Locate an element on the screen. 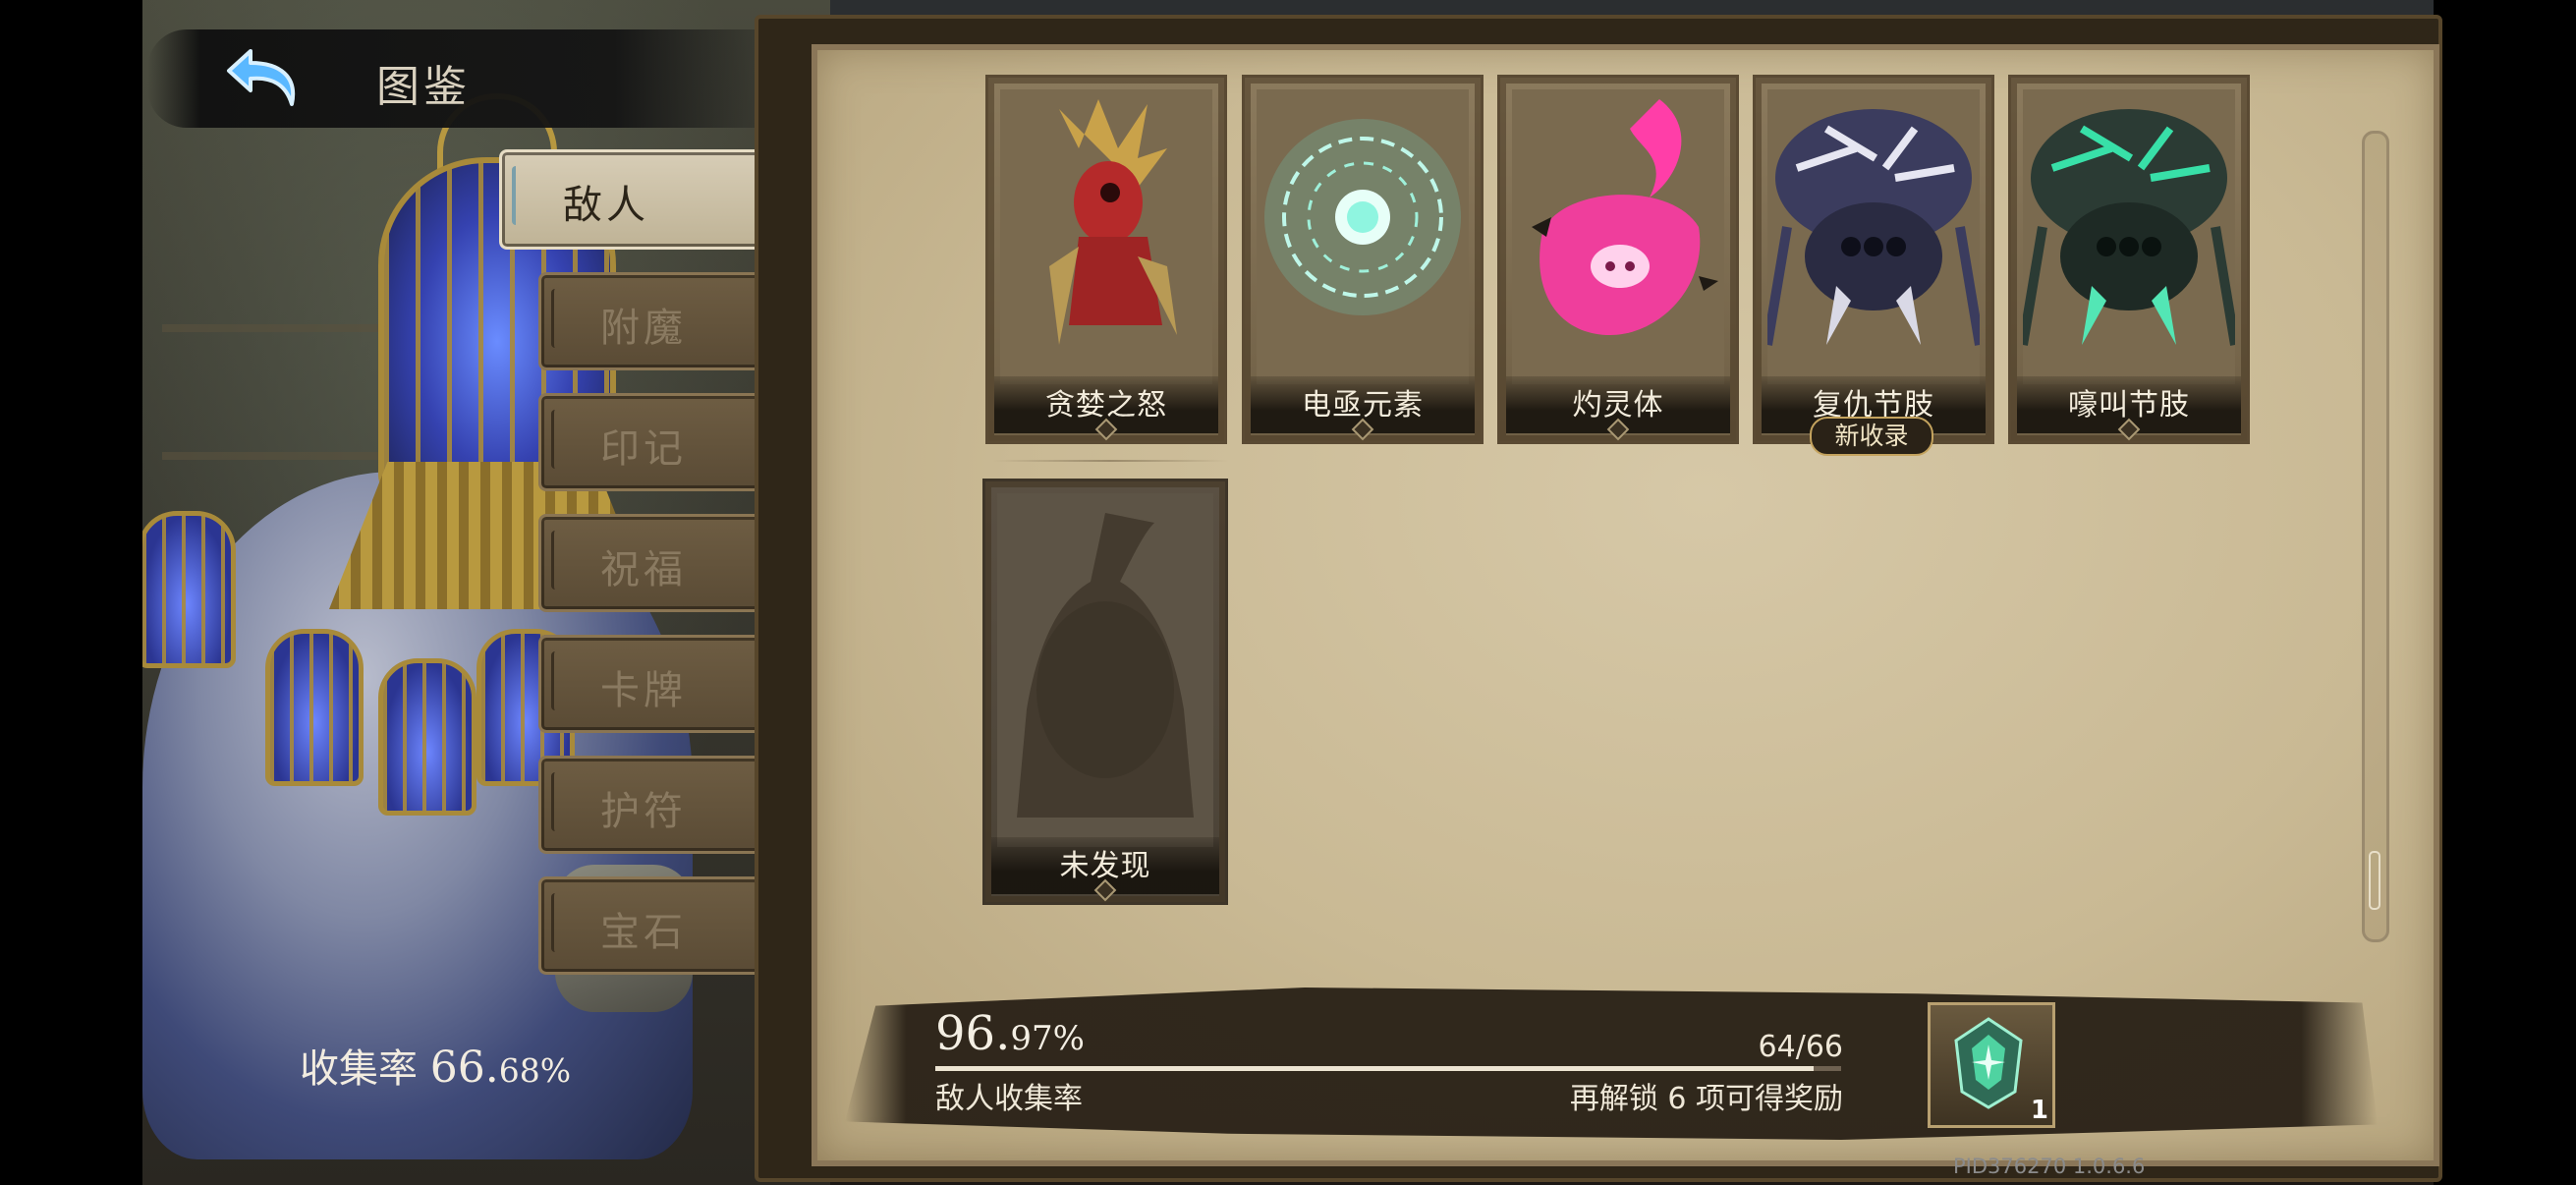  enemy-card: 复仇节肢 is located at coordinates (1873, 259).